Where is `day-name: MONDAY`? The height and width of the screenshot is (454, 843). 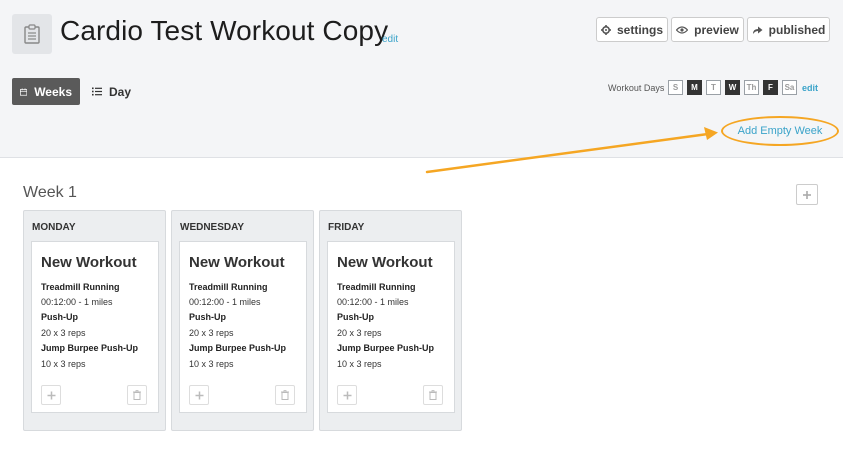 day-name: MONDAY is located at coordinates (54, 227).